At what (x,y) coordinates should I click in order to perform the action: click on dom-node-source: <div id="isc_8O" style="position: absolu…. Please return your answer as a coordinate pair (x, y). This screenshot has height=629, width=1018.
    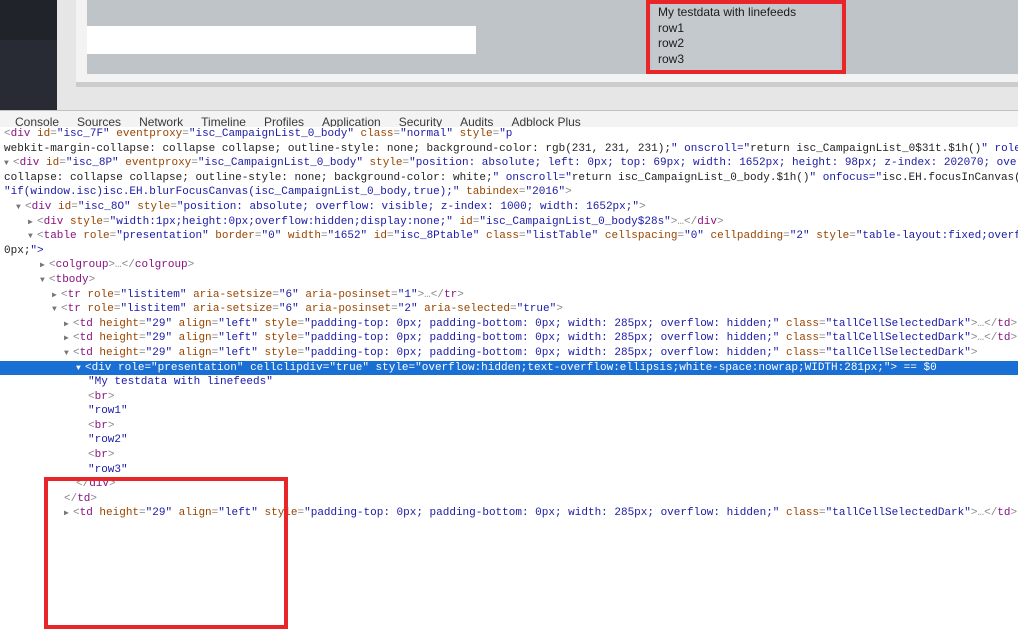
    Looking at the image, I should click on (335, 206).